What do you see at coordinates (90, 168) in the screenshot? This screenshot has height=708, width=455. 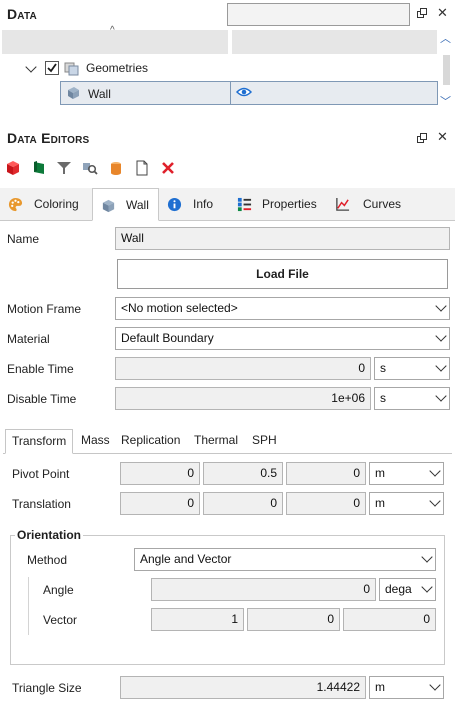 I see `search-object-icon` at bounding box center [90, 168].